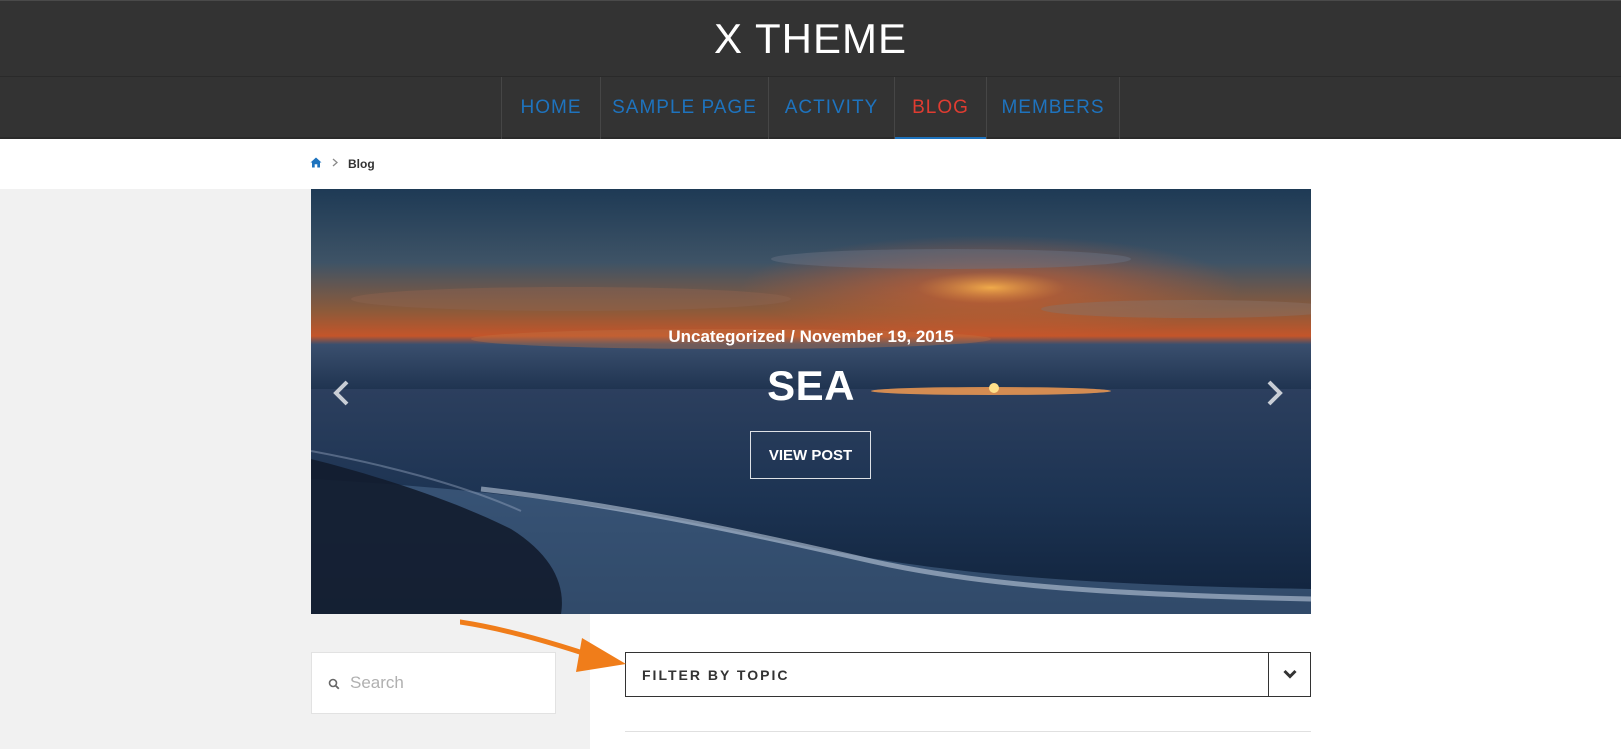 Image resolution: width=1621 pixels, height=749 pixels. Describe the element at coordinates (342, 164) in the screenshot. I see `breadcrumb: Blog` at that location.